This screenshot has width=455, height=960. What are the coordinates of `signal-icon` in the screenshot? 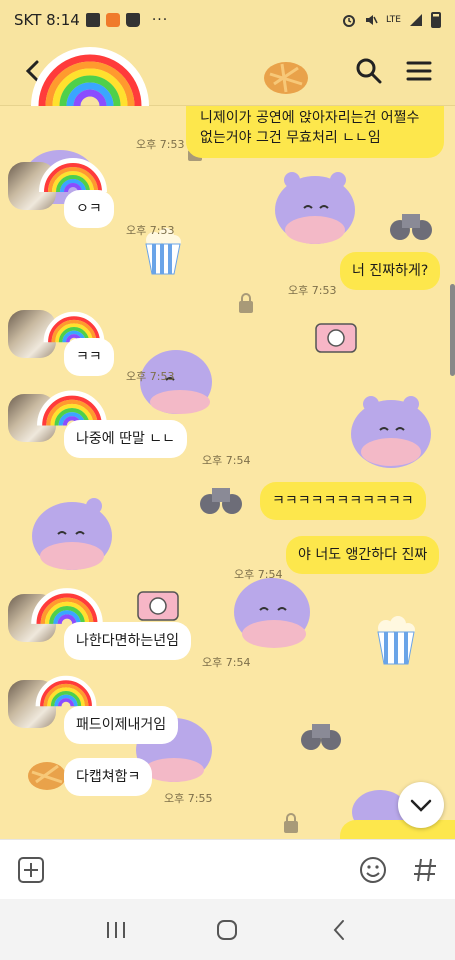 It's located at (416, 20).